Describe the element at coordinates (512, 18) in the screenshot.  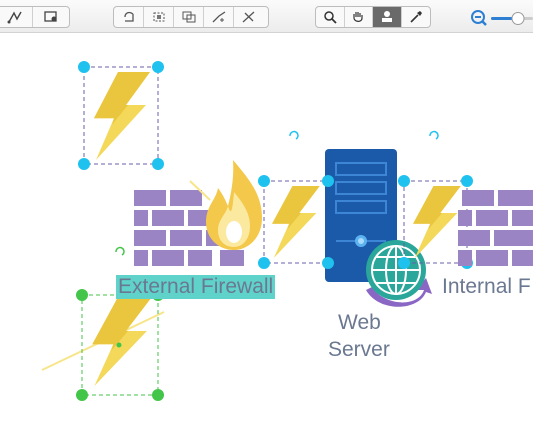
I see `zoom-slider` at that location.